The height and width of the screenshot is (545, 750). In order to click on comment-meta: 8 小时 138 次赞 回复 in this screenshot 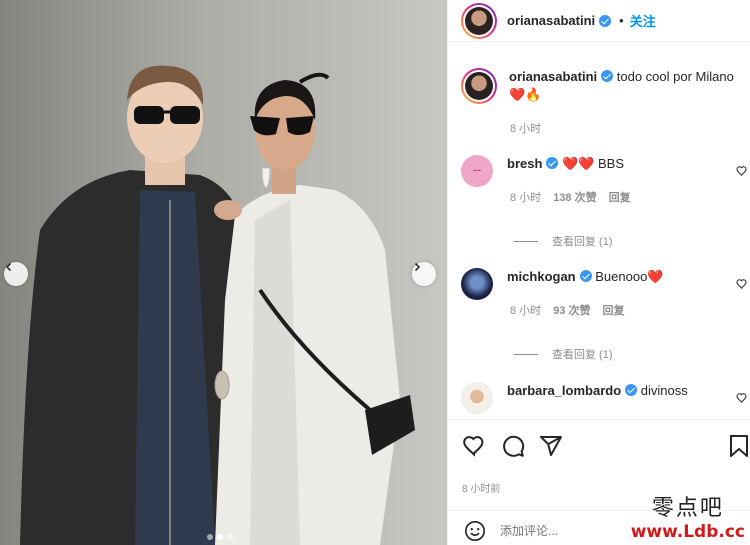, I will do `click(570, 197)`.